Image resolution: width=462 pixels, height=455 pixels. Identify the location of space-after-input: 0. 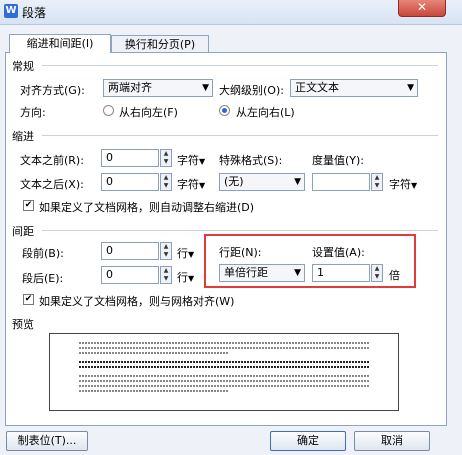
(130, 275).